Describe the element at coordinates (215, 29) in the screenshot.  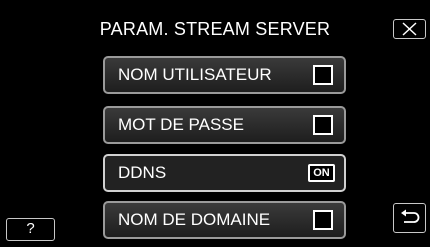
I see `page-title: PARAM. STREAM SERVER` at that location.